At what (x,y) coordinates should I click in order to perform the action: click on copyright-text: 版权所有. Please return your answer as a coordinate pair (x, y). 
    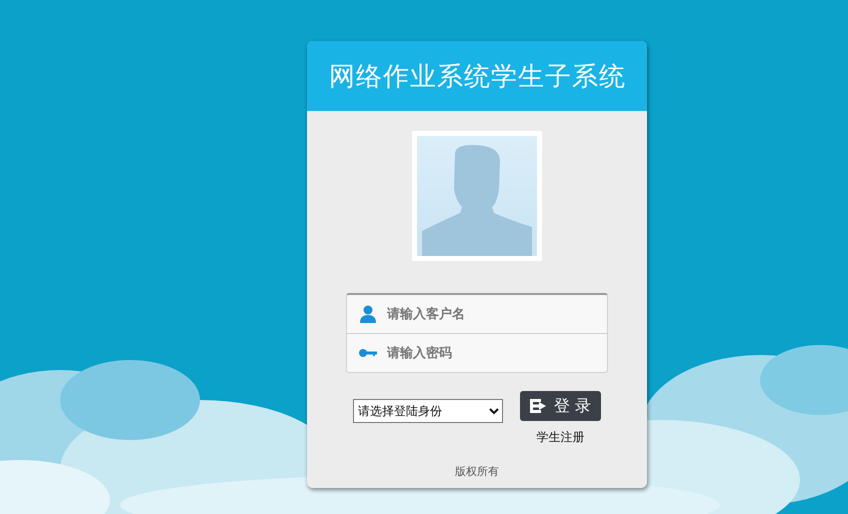
    Looking at the image, I should click on (477, 471).